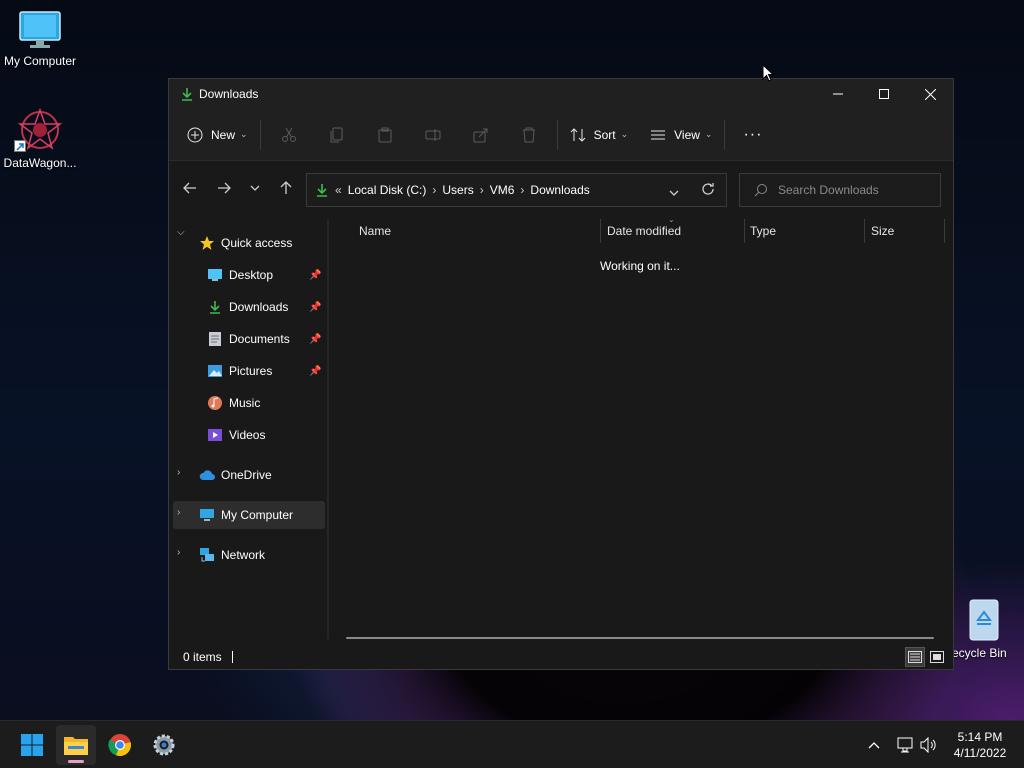 This screenshot has width=1024, height=768. Describe the element at coordinates (190, 188) in the screenshot. I see `back-button` at that location.